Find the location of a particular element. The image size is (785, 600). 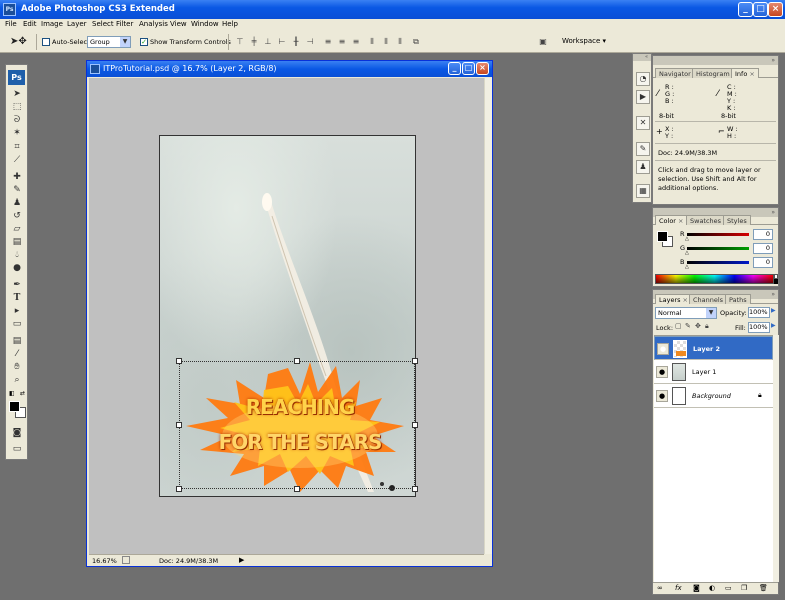

healing-icon: ✚ is located at coordinates (17, 177).